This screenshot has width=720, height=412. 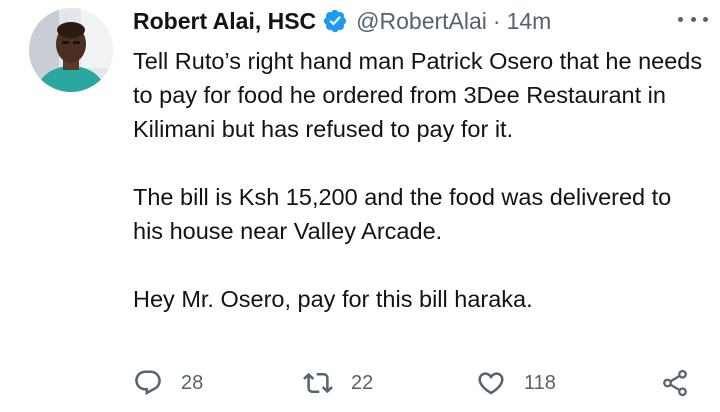 I want to click on retweet-button: 22, so click(x=338, y=383).